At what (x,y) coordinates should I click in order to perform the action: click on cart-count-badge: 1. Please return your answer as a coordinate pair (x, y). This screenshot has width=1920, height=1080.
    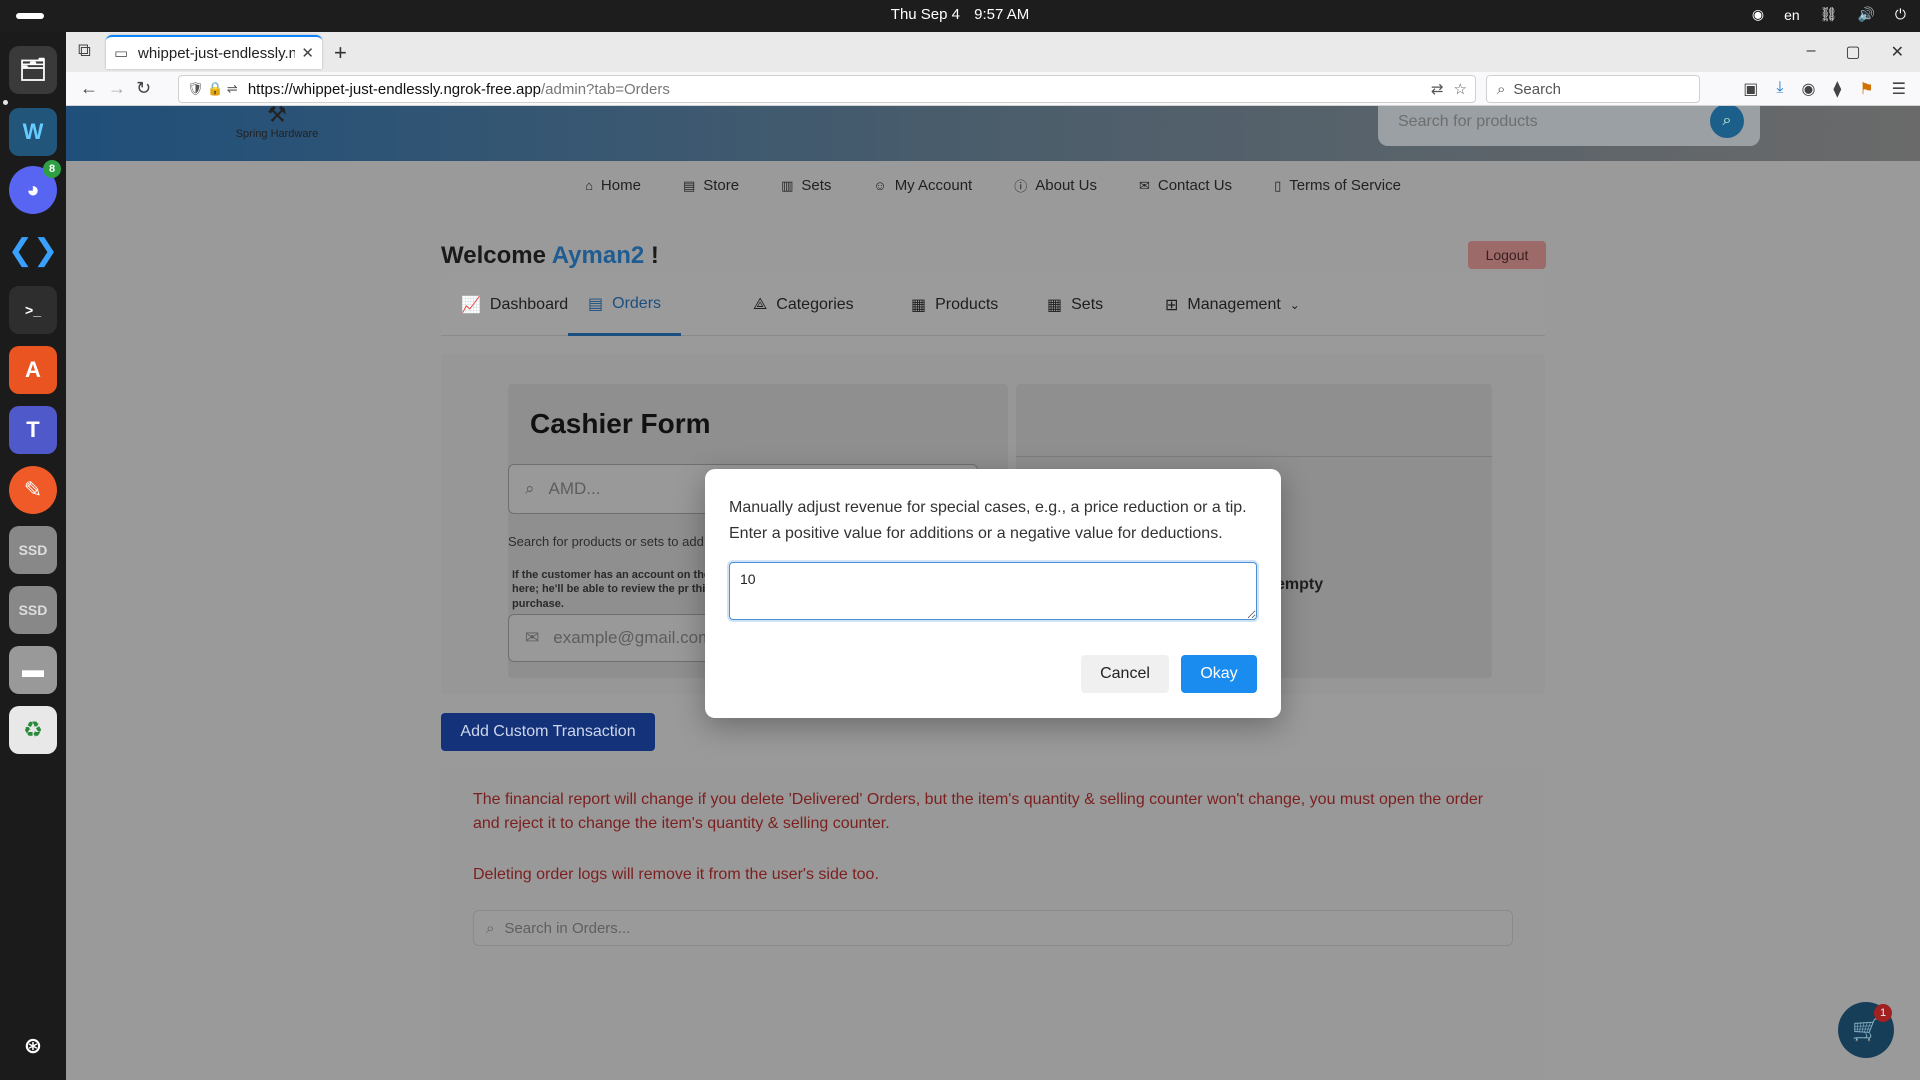
    Looking at the image, I should click on (1883, 1013).